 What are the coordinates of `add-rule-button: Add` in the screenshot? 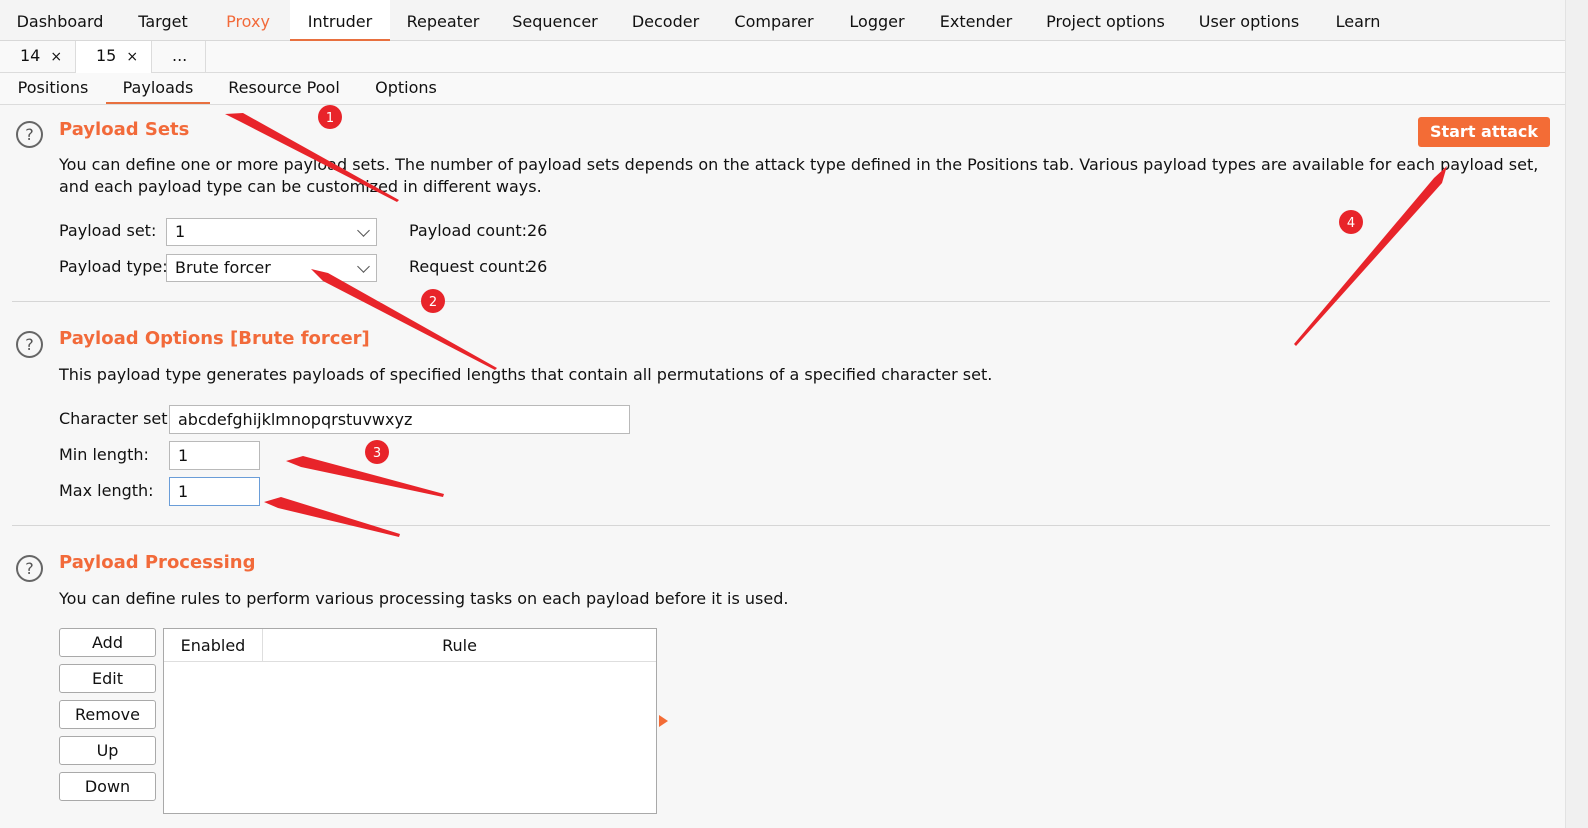 It's located at (107, 642).